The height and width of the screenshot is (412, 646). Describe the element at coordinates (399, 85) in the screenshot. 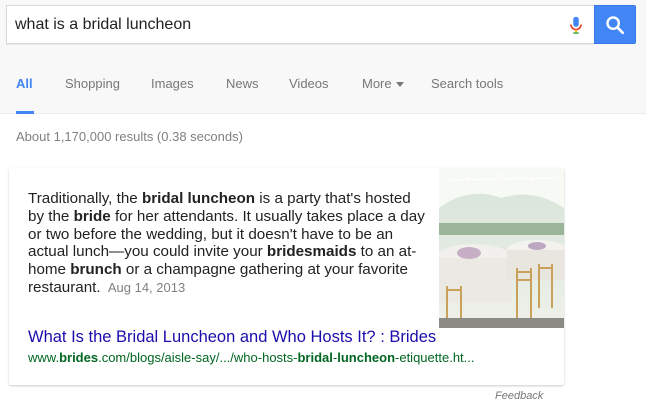

I see `caret-down-icon` at that location.